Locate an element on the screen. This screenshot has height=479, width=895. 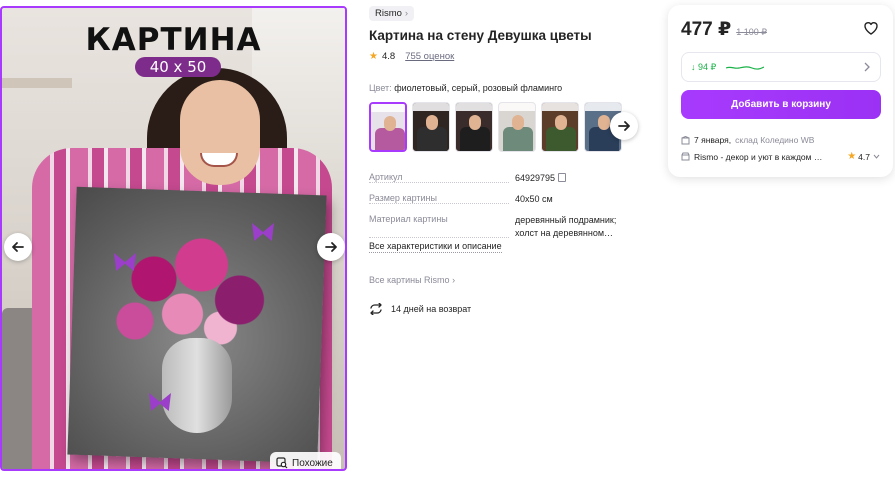
delivery-warehouse: склад Коледино WB is located at coordinates (775, 140).